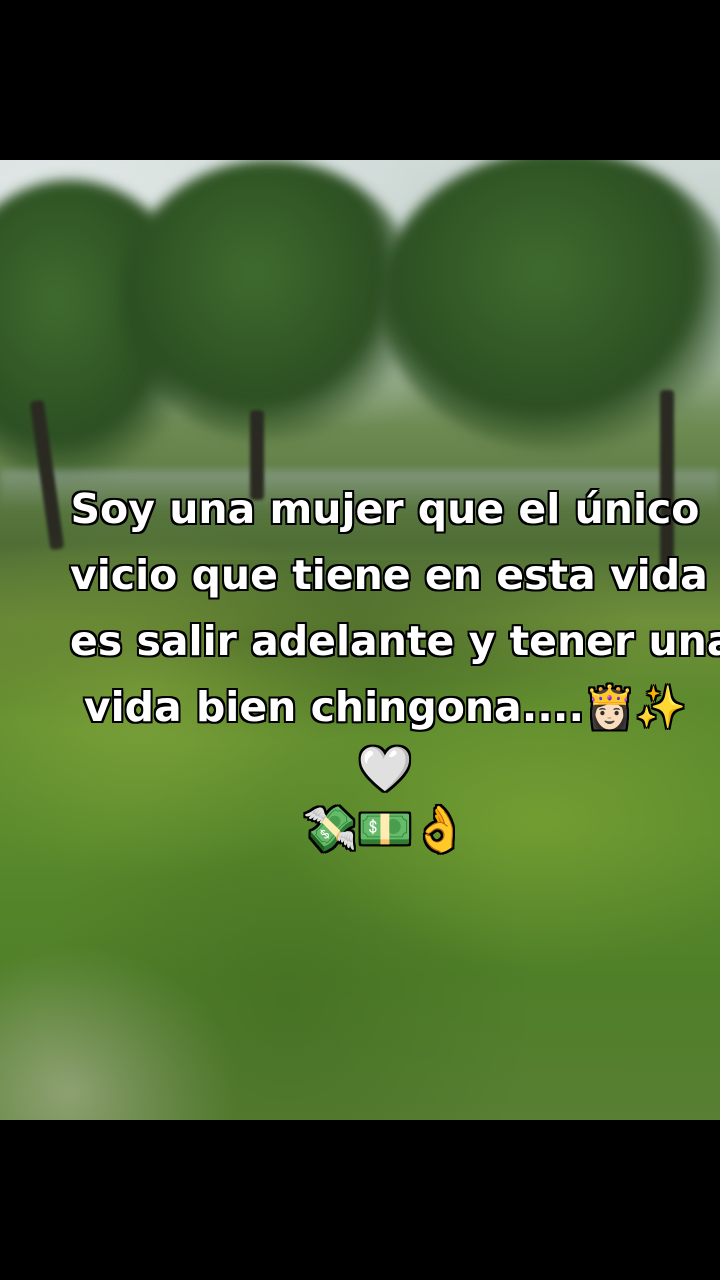 The image size is (720, 1280). I want to click on caption-line-1: Soy una mujer que el único, so click(385, 509).